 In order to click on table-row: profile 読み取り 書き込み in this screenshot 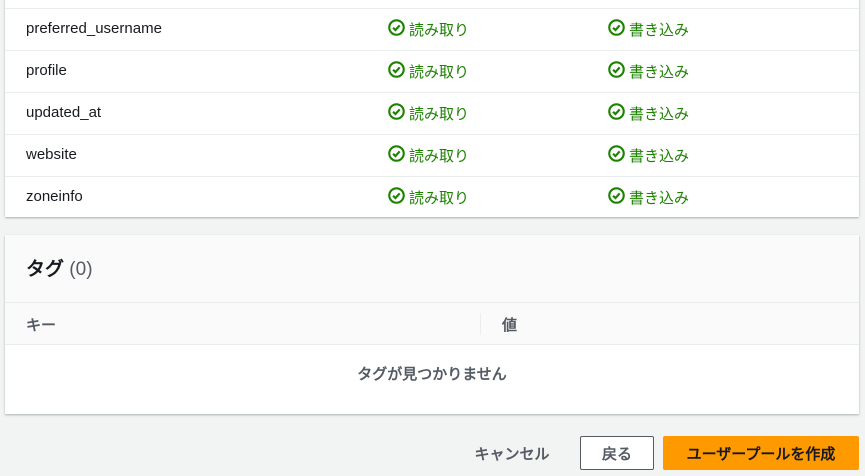, I will do `click(432, 71)`.